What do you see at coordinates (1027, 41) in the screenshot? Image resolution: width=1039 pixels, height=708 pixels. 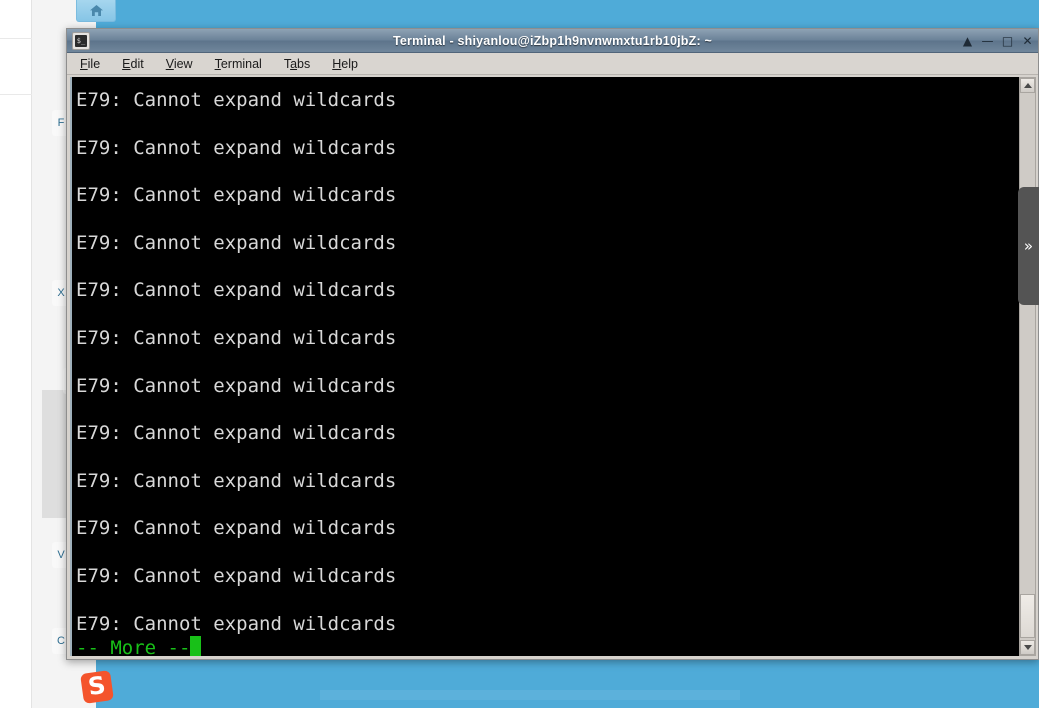 I see `close-button: ✕` at bounding box center [1027, 41].